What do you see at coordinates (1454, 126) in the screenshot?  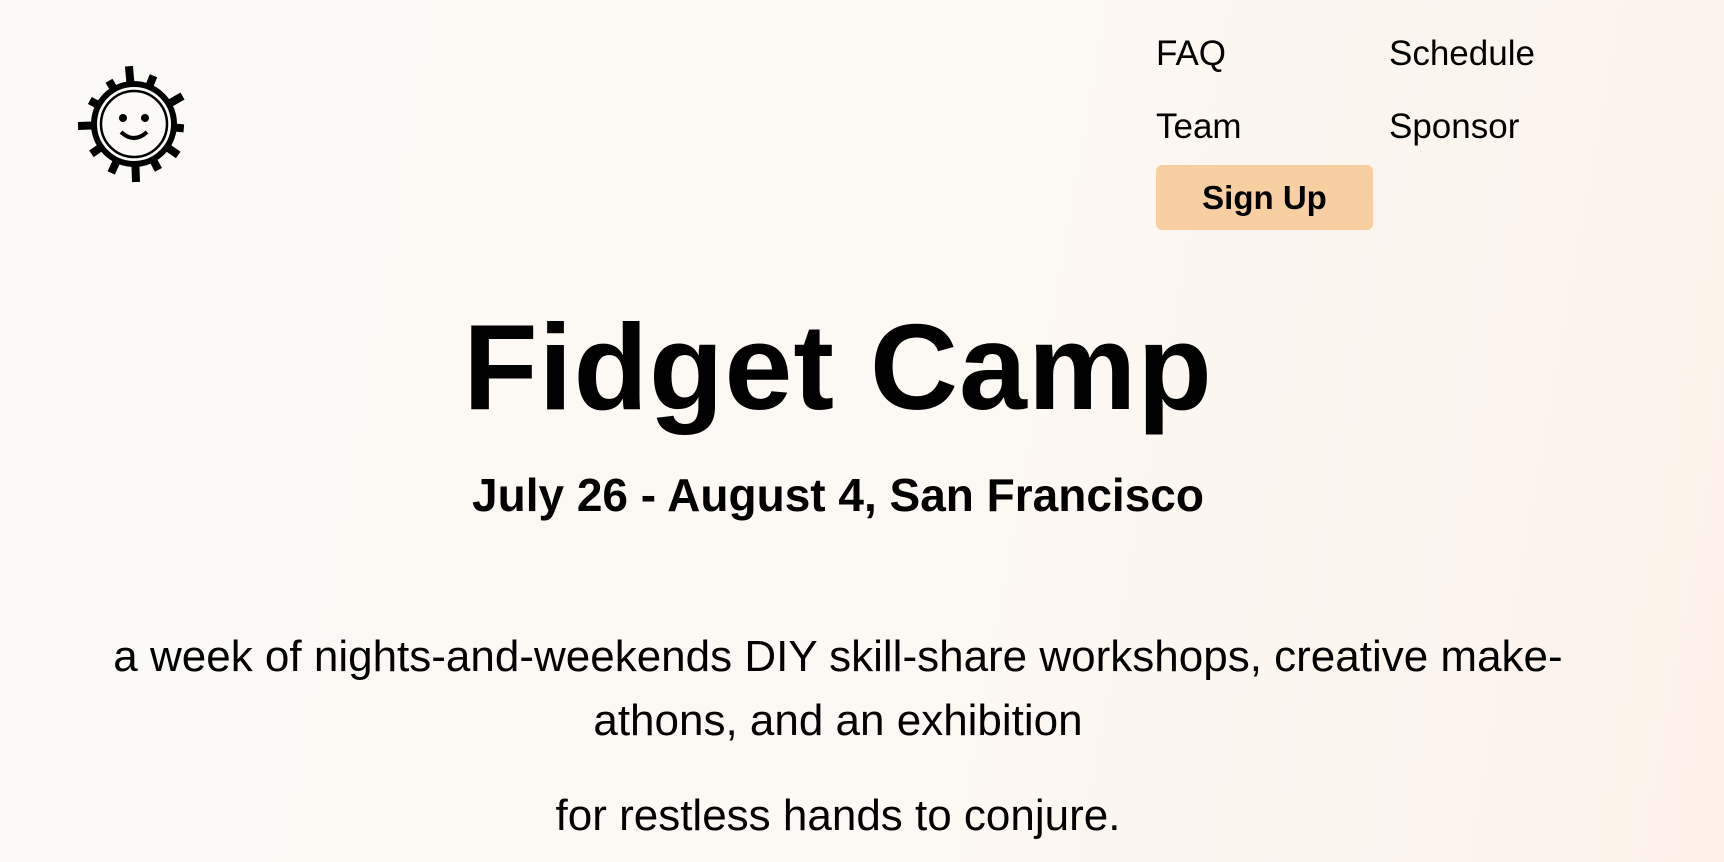 I see `nav-sponsor-link: Sponsor` at bounding box center [1454, 126].